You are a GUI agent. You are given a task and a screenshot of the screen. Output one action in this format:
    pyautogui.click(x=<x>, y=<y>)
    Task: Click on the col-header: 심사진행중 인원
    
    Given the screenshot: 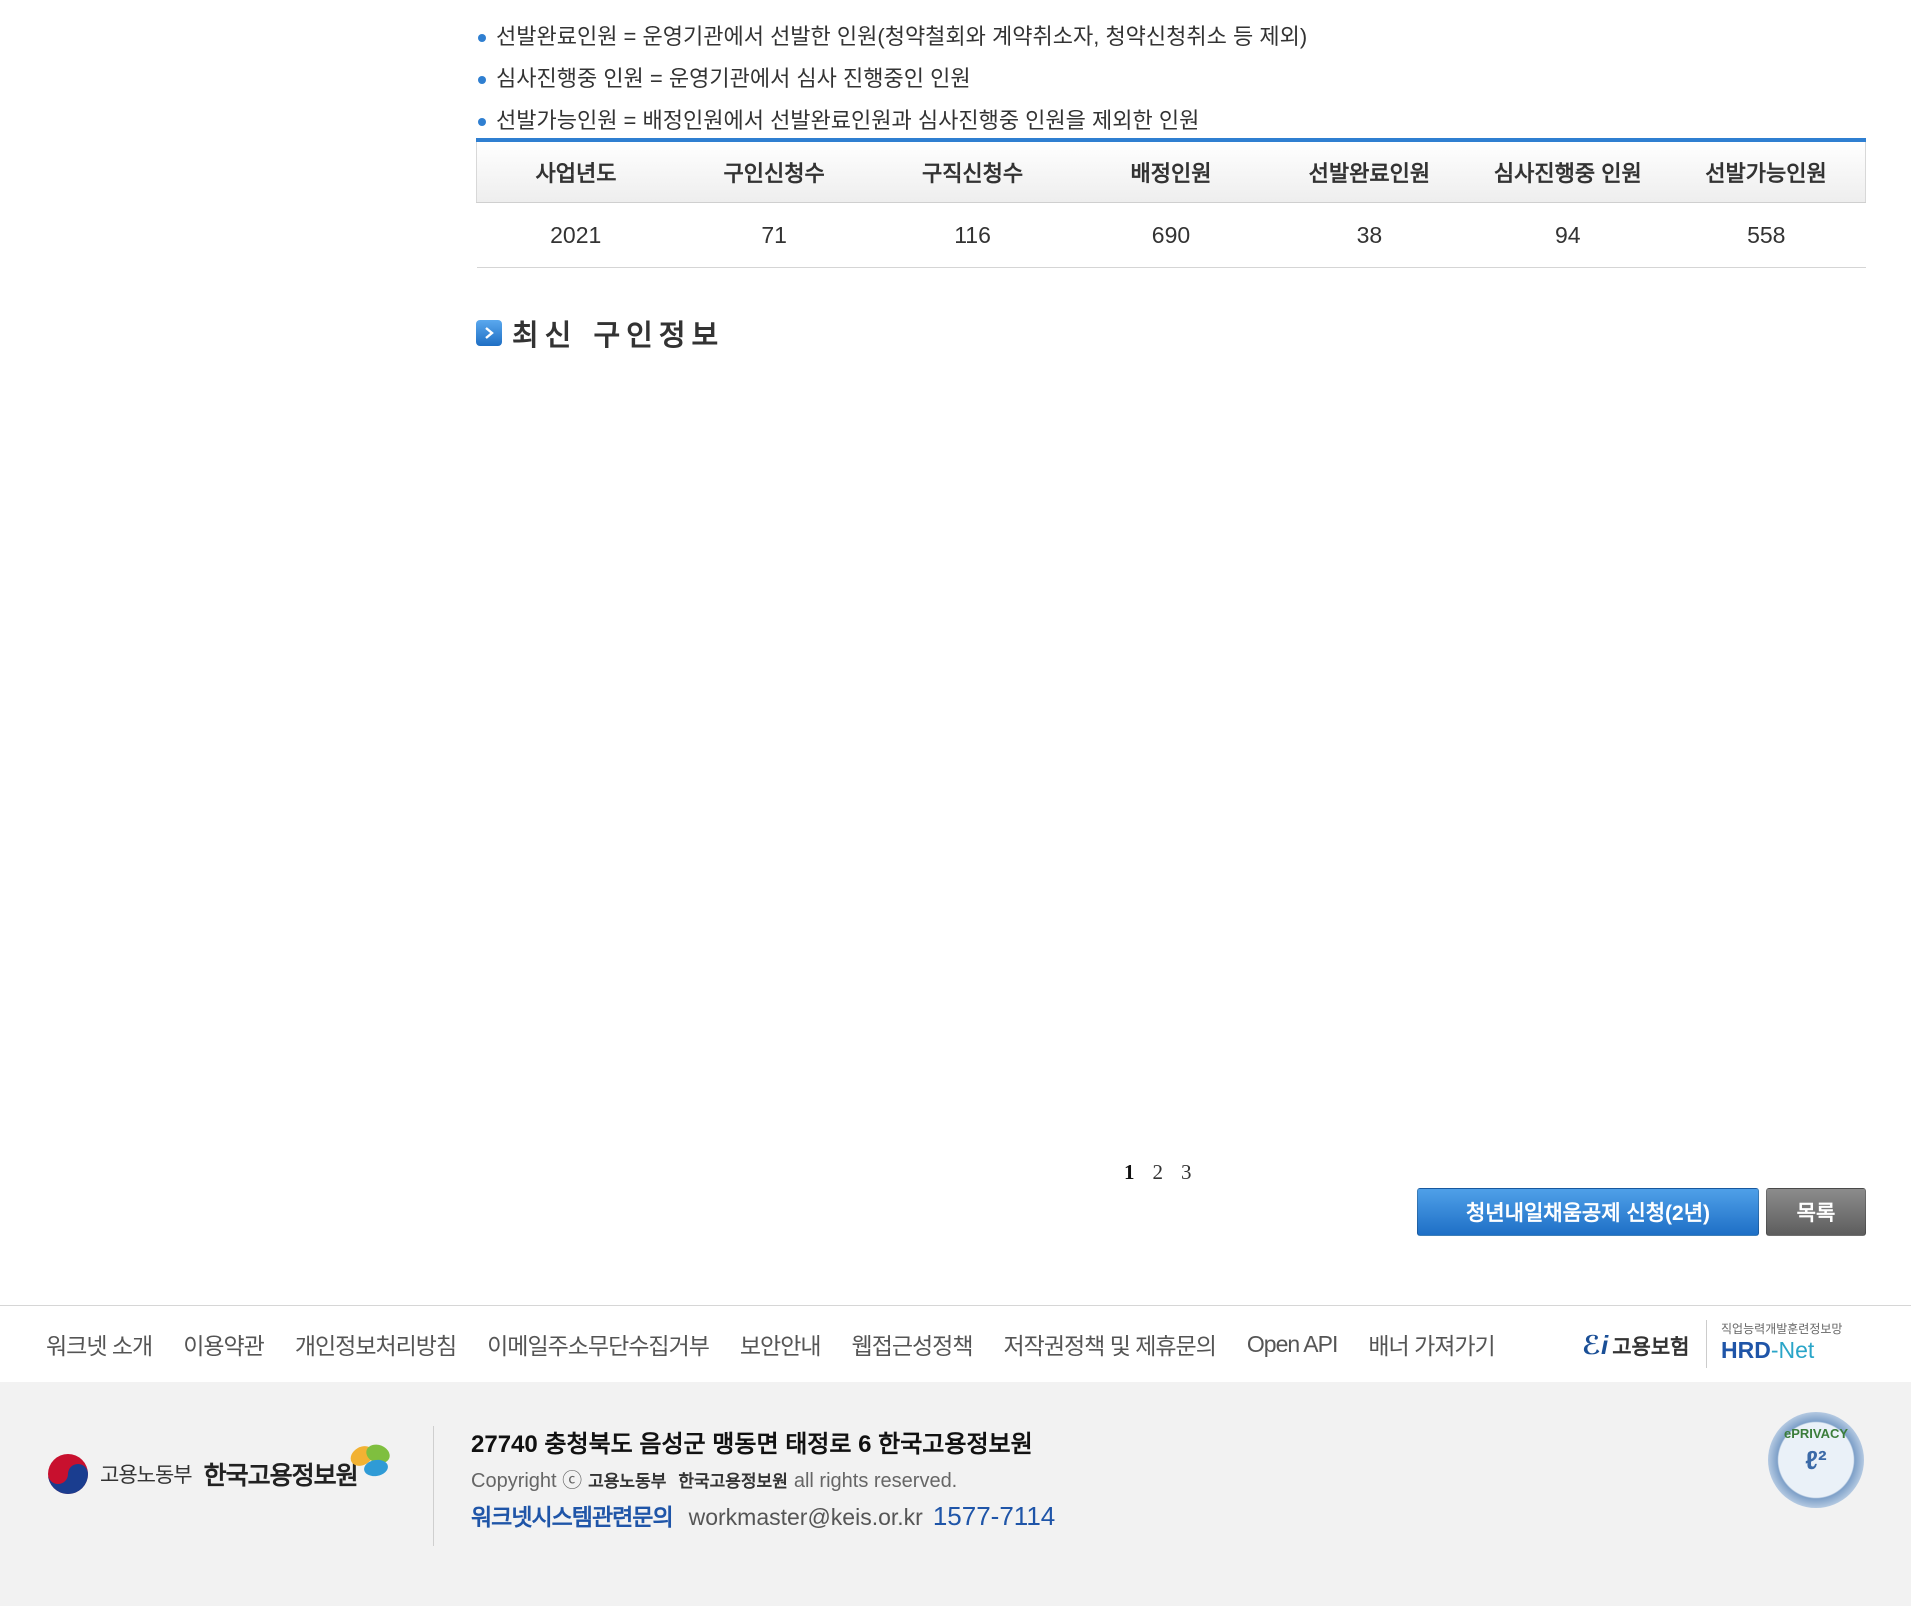 What is the action you would take?
    pyautogui.click(x=1568, y=170)
    